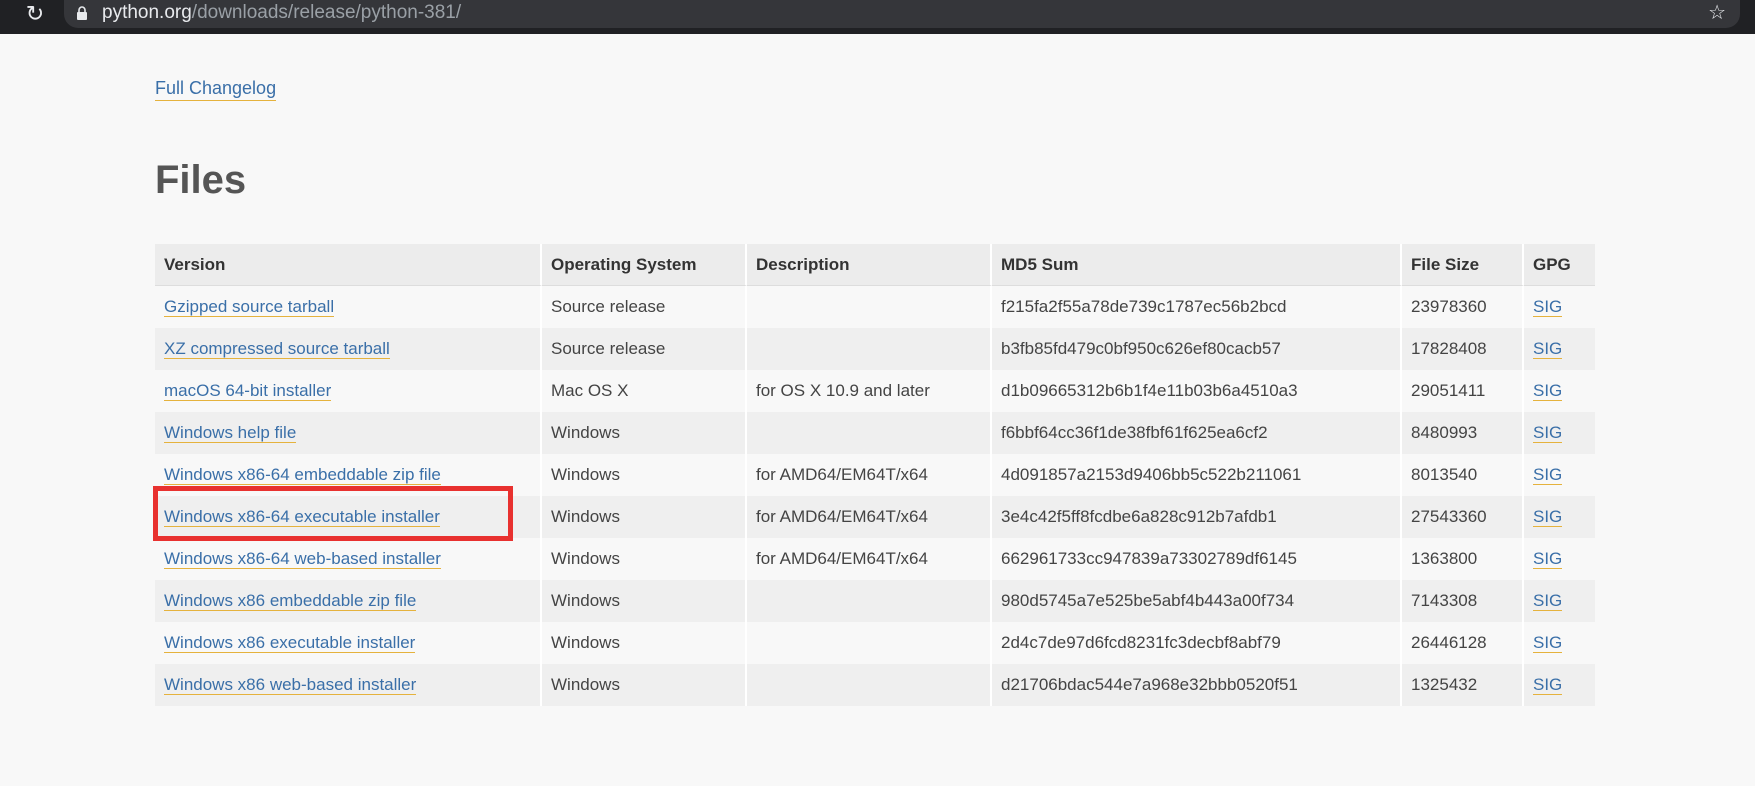  What do you see at coordinates (249, 307) in the screenshot?
I see `download-link: Gzipped source tarball` at bounding box center [249, 307].